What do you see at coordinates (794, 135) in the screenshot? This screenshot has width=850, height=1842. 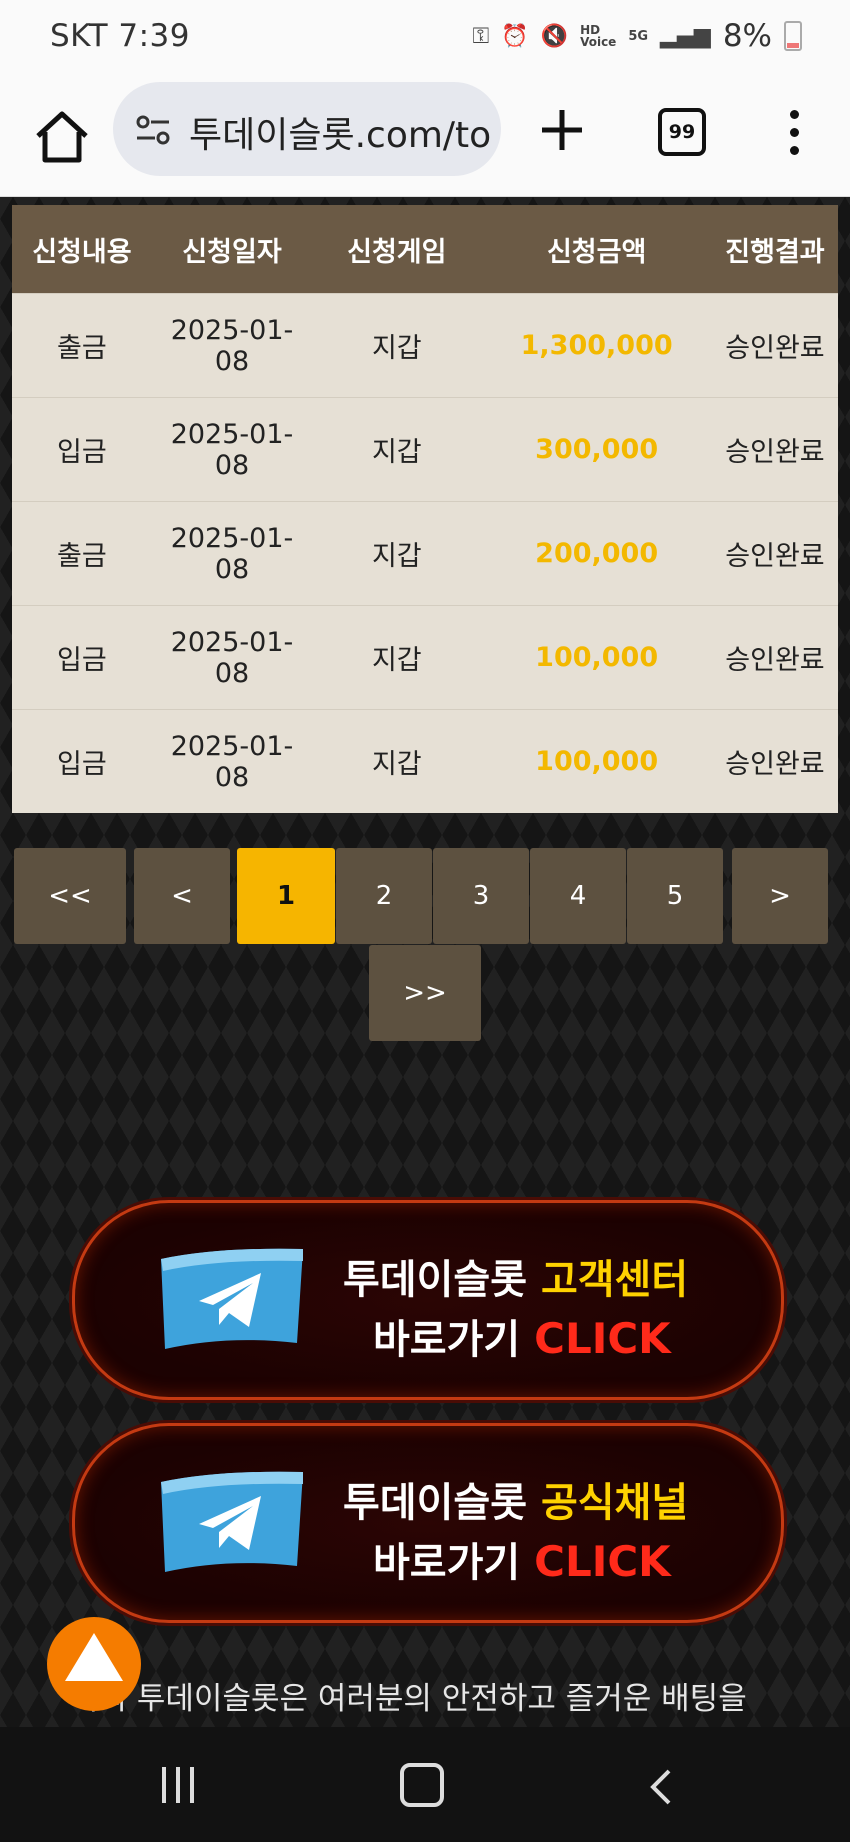 I see `more-menu-icon` at bounding box center [794, 135].